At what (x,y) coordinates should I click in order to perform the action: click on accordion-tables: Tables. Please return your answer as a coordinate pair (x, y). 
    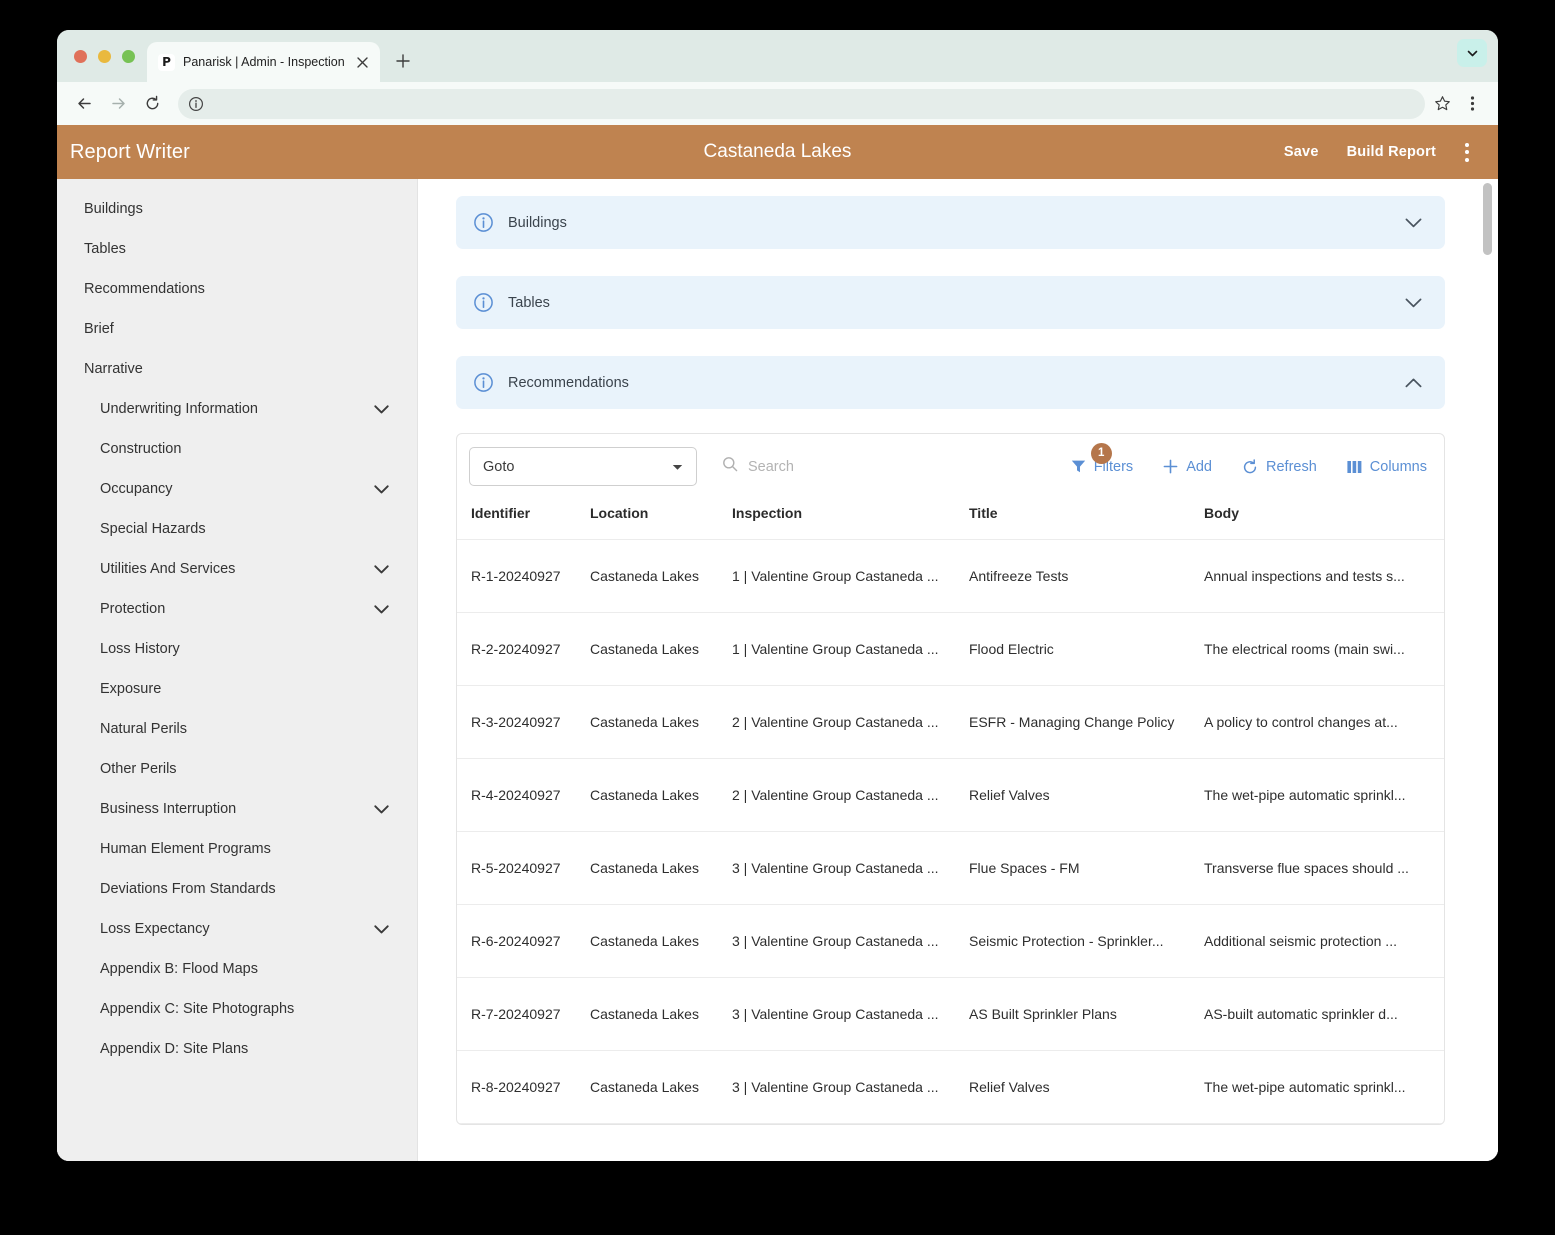
    Looking at the image, I should click on (950, 302).